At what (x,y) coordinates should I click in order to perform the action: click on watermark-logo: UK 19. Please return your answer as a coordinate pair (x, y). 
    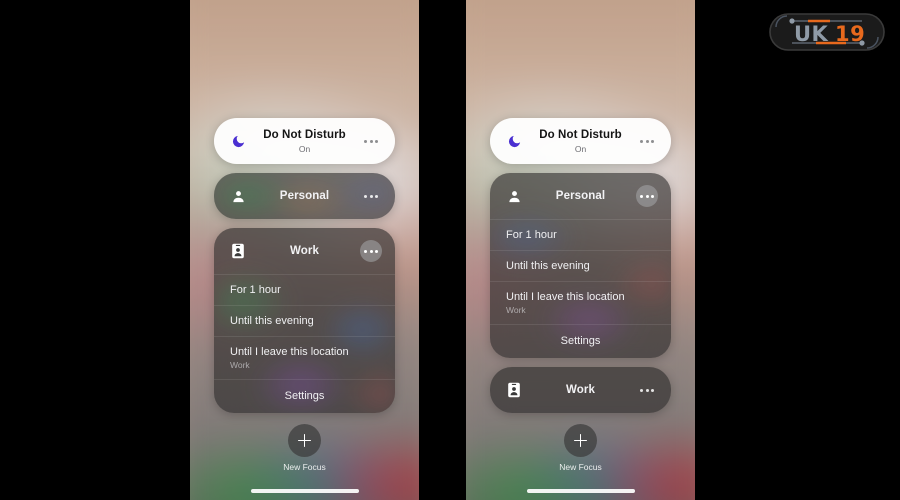
    Looking at the image, I should click on (827, 32).